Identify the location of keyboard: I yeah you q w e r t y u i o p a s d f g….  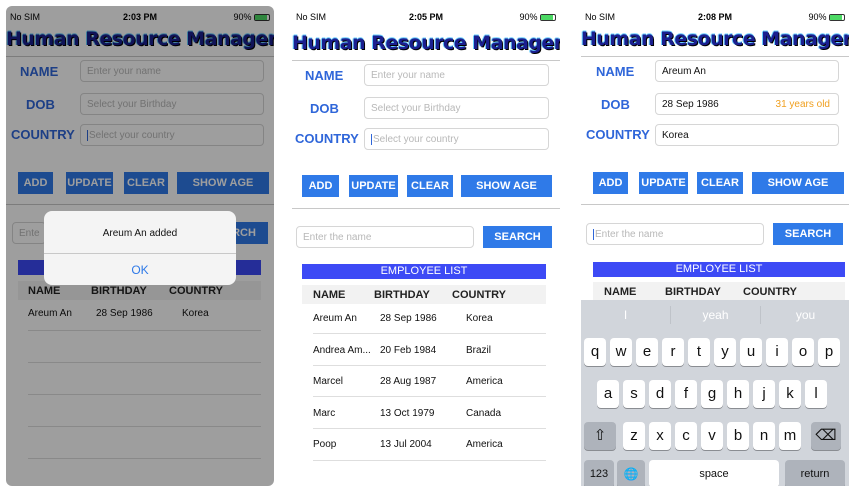
(715, 393).